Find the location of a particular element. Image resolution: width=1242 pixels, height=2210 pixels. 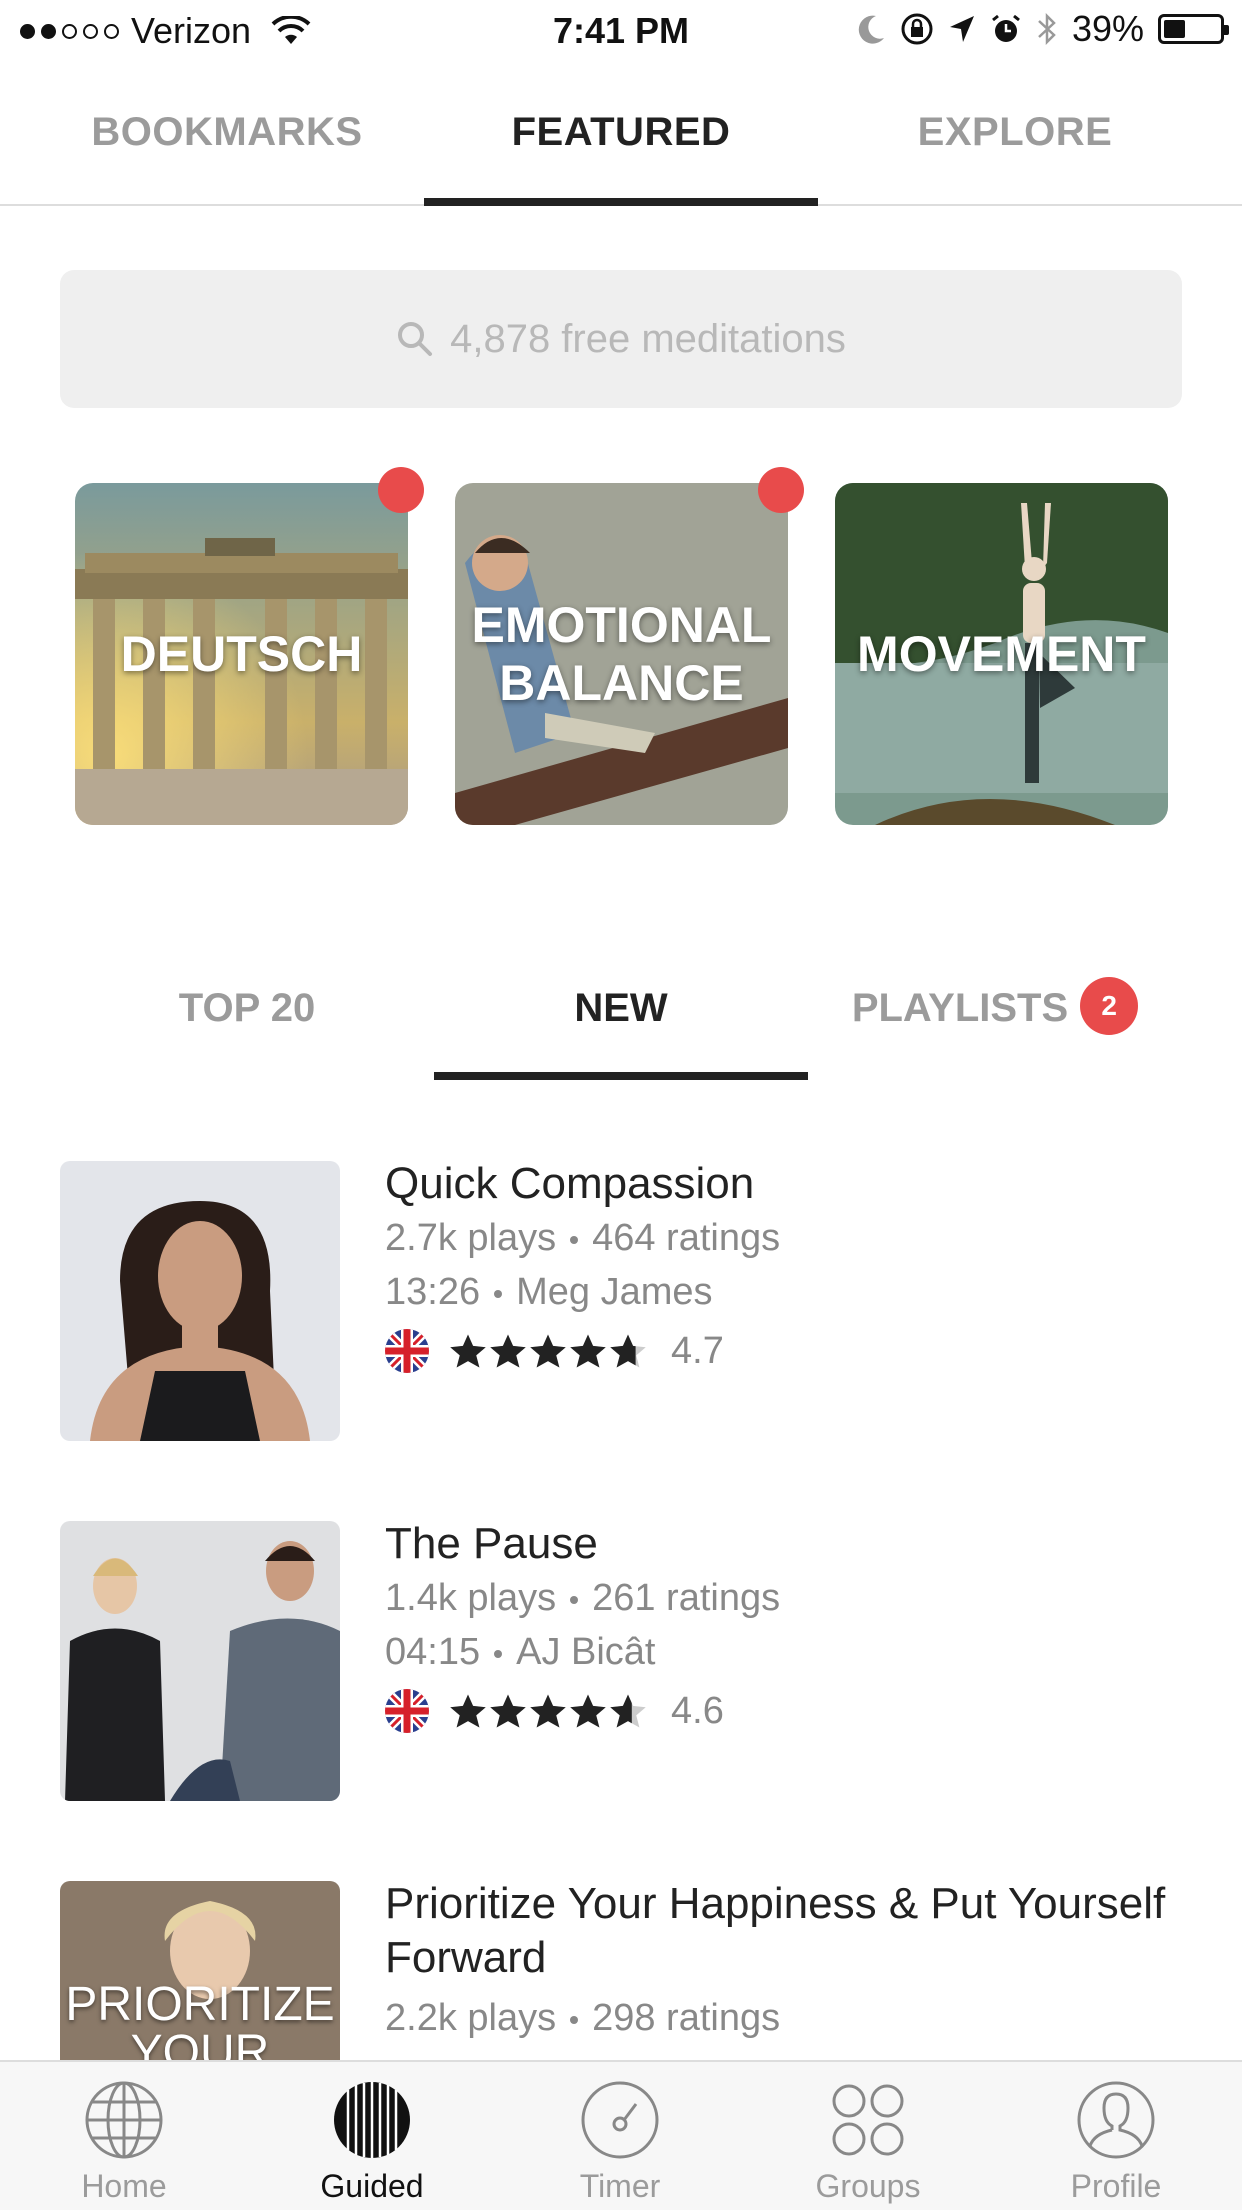

teacher-name: AJ Bicât is located at coordinates (586, 1652).